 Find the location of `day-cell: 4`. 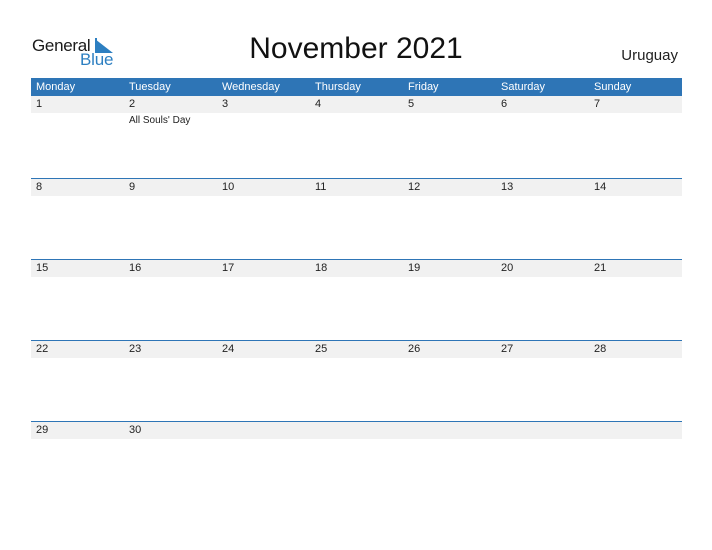

day-cell: 4 is located at coordinates (356, 104).